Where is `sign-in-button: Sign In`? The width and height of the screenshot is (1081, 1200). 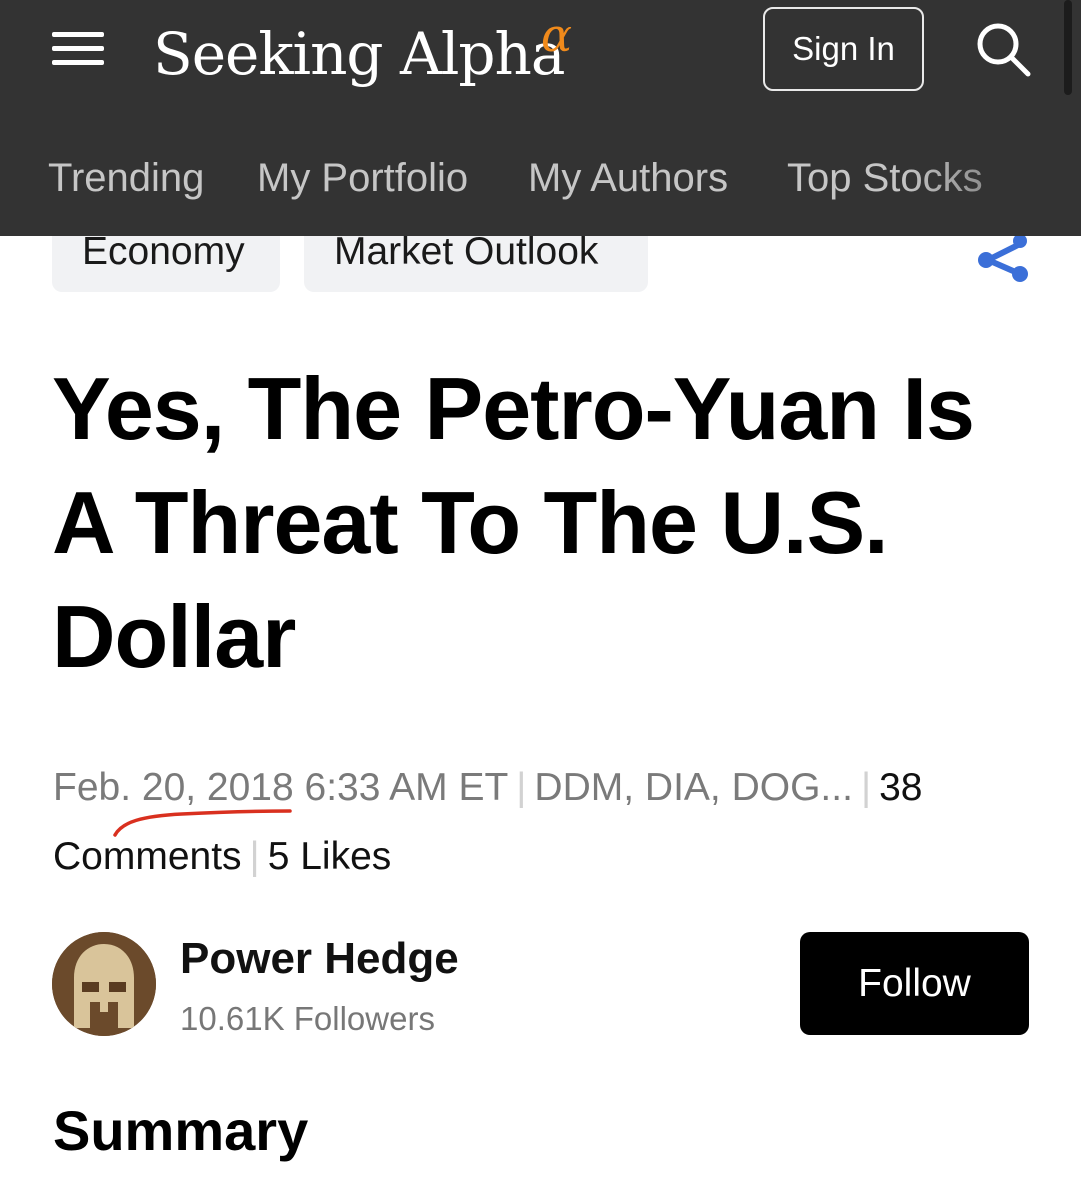
sign-in-button: Sign In is located at coordinates (843, 49).